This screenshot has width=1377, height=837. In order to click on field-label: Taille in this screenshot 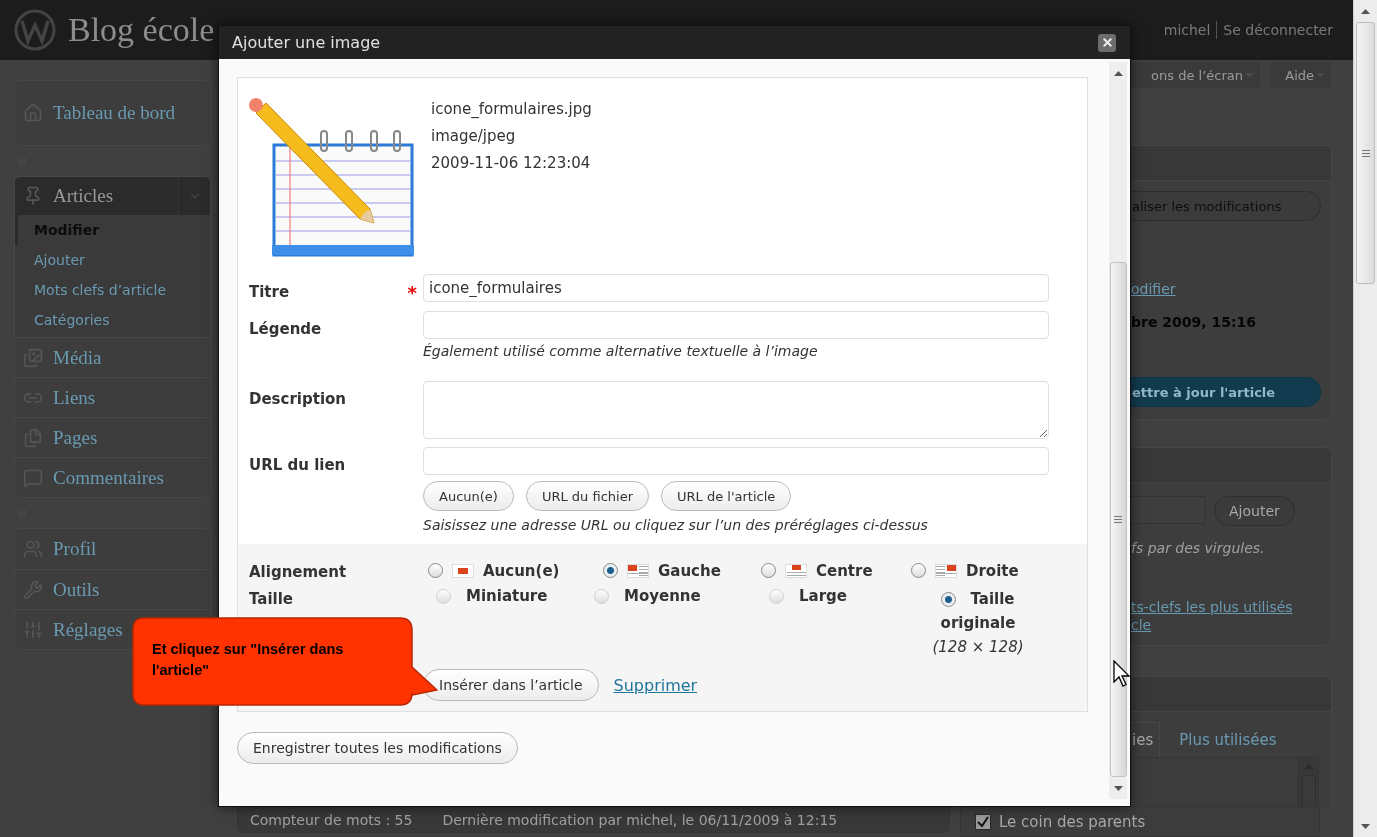, I will do `click(271, 599)`.